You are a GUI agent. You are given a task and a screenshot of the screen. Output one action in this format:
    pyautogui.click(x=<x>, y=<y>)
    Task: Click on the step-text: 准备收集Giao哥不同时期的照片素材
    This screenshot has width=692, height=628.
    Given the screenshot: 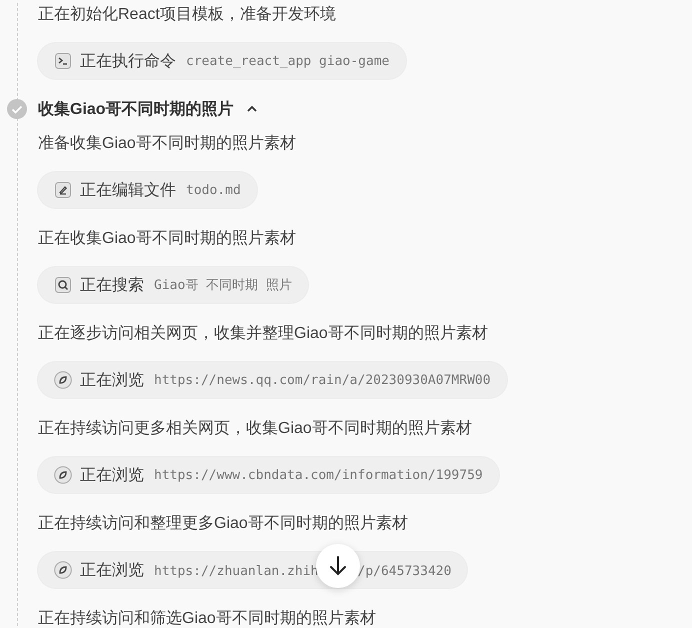 What is the action you would take?
    pyautogui.click(x=167, y=144)
    